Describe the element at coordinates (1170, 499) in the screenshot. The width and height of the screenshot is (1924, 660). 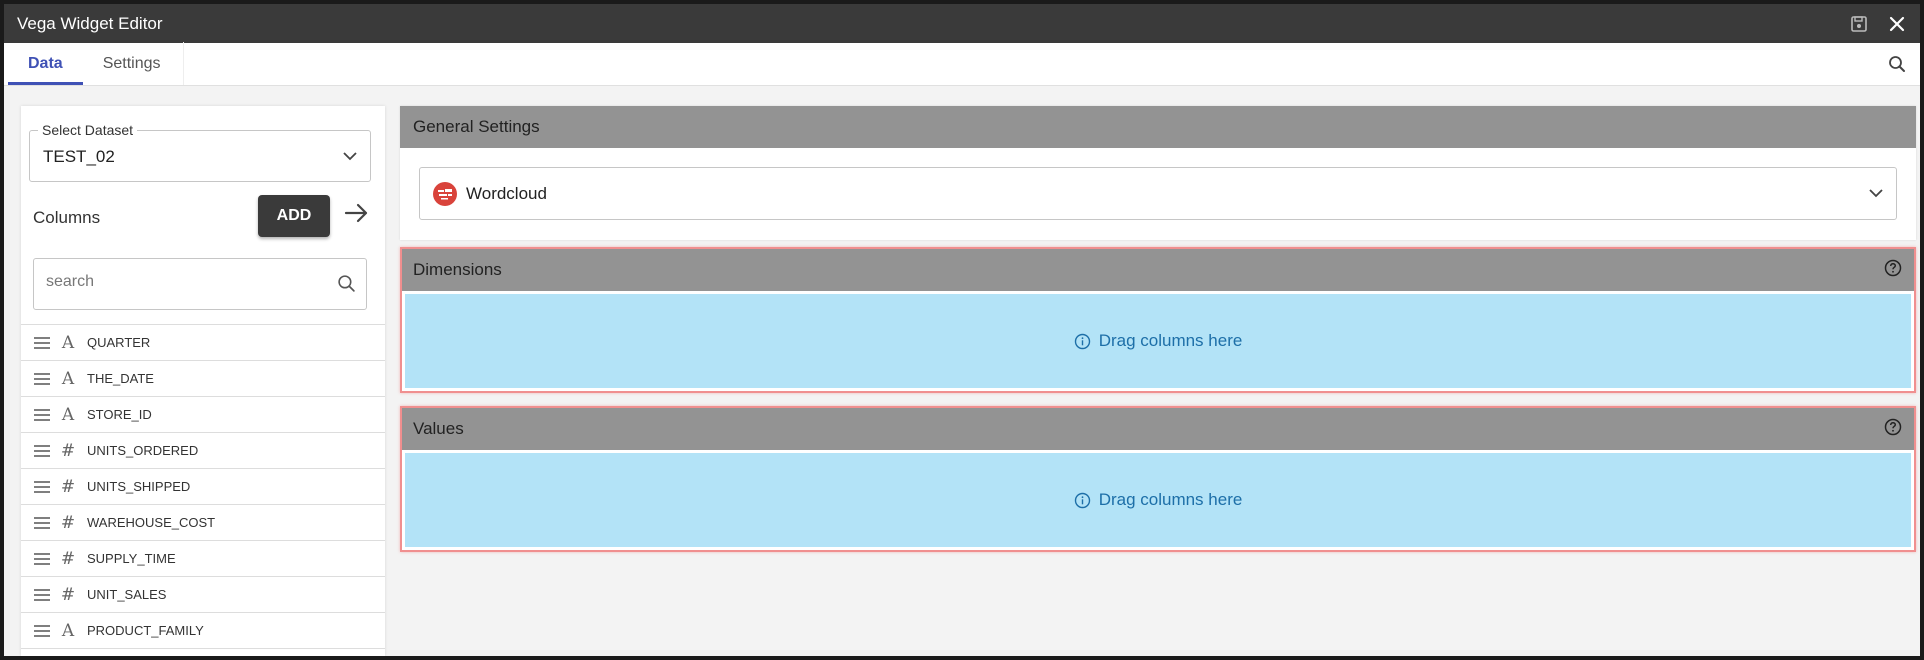
I see `values-drop-text: Drag columns here` at that location.